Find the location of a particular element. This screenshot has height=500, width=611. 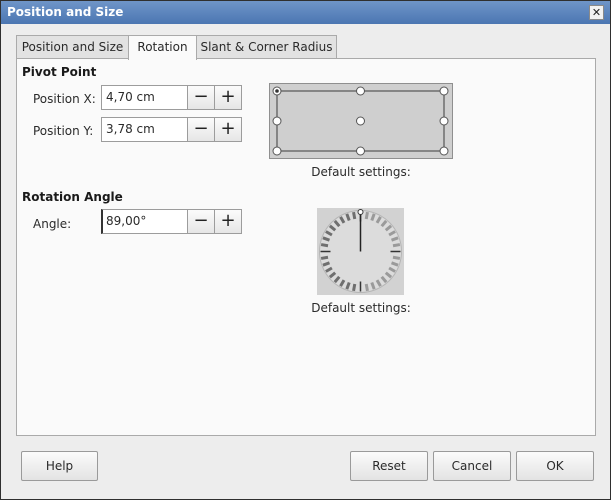

angle-label: Angle: is located at coordinates (52, 224).